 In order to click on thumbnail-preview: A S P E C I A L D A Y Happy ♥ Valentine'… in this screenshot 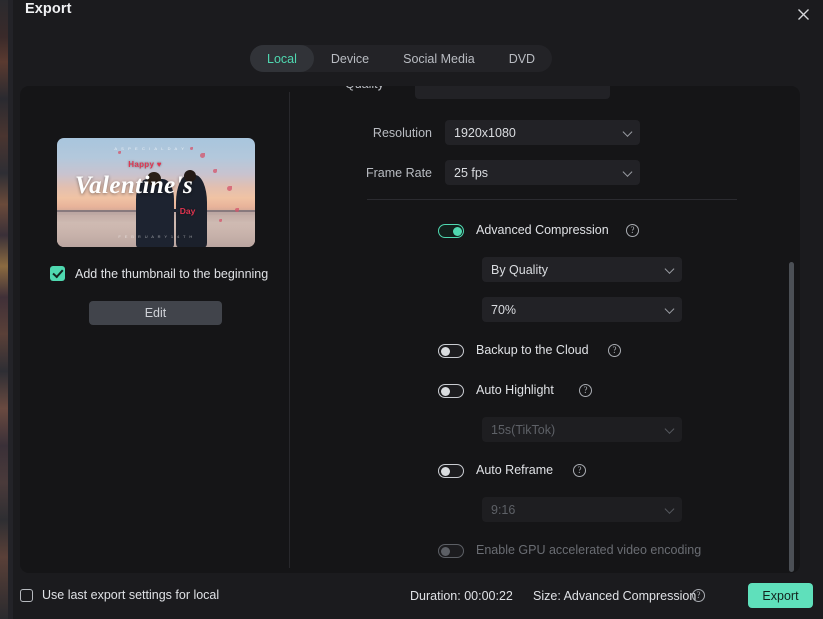, I will do `click(156, 192)`.